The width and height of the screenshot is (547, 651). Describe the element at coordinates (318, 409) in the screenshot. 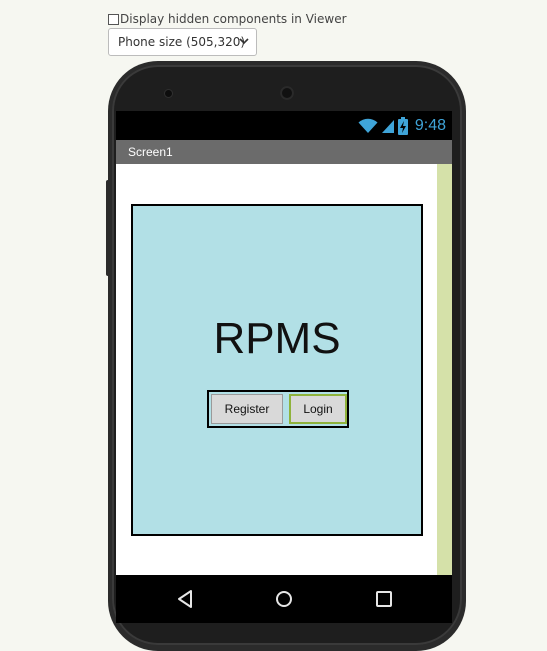

I see `login-button: Login` at that location.